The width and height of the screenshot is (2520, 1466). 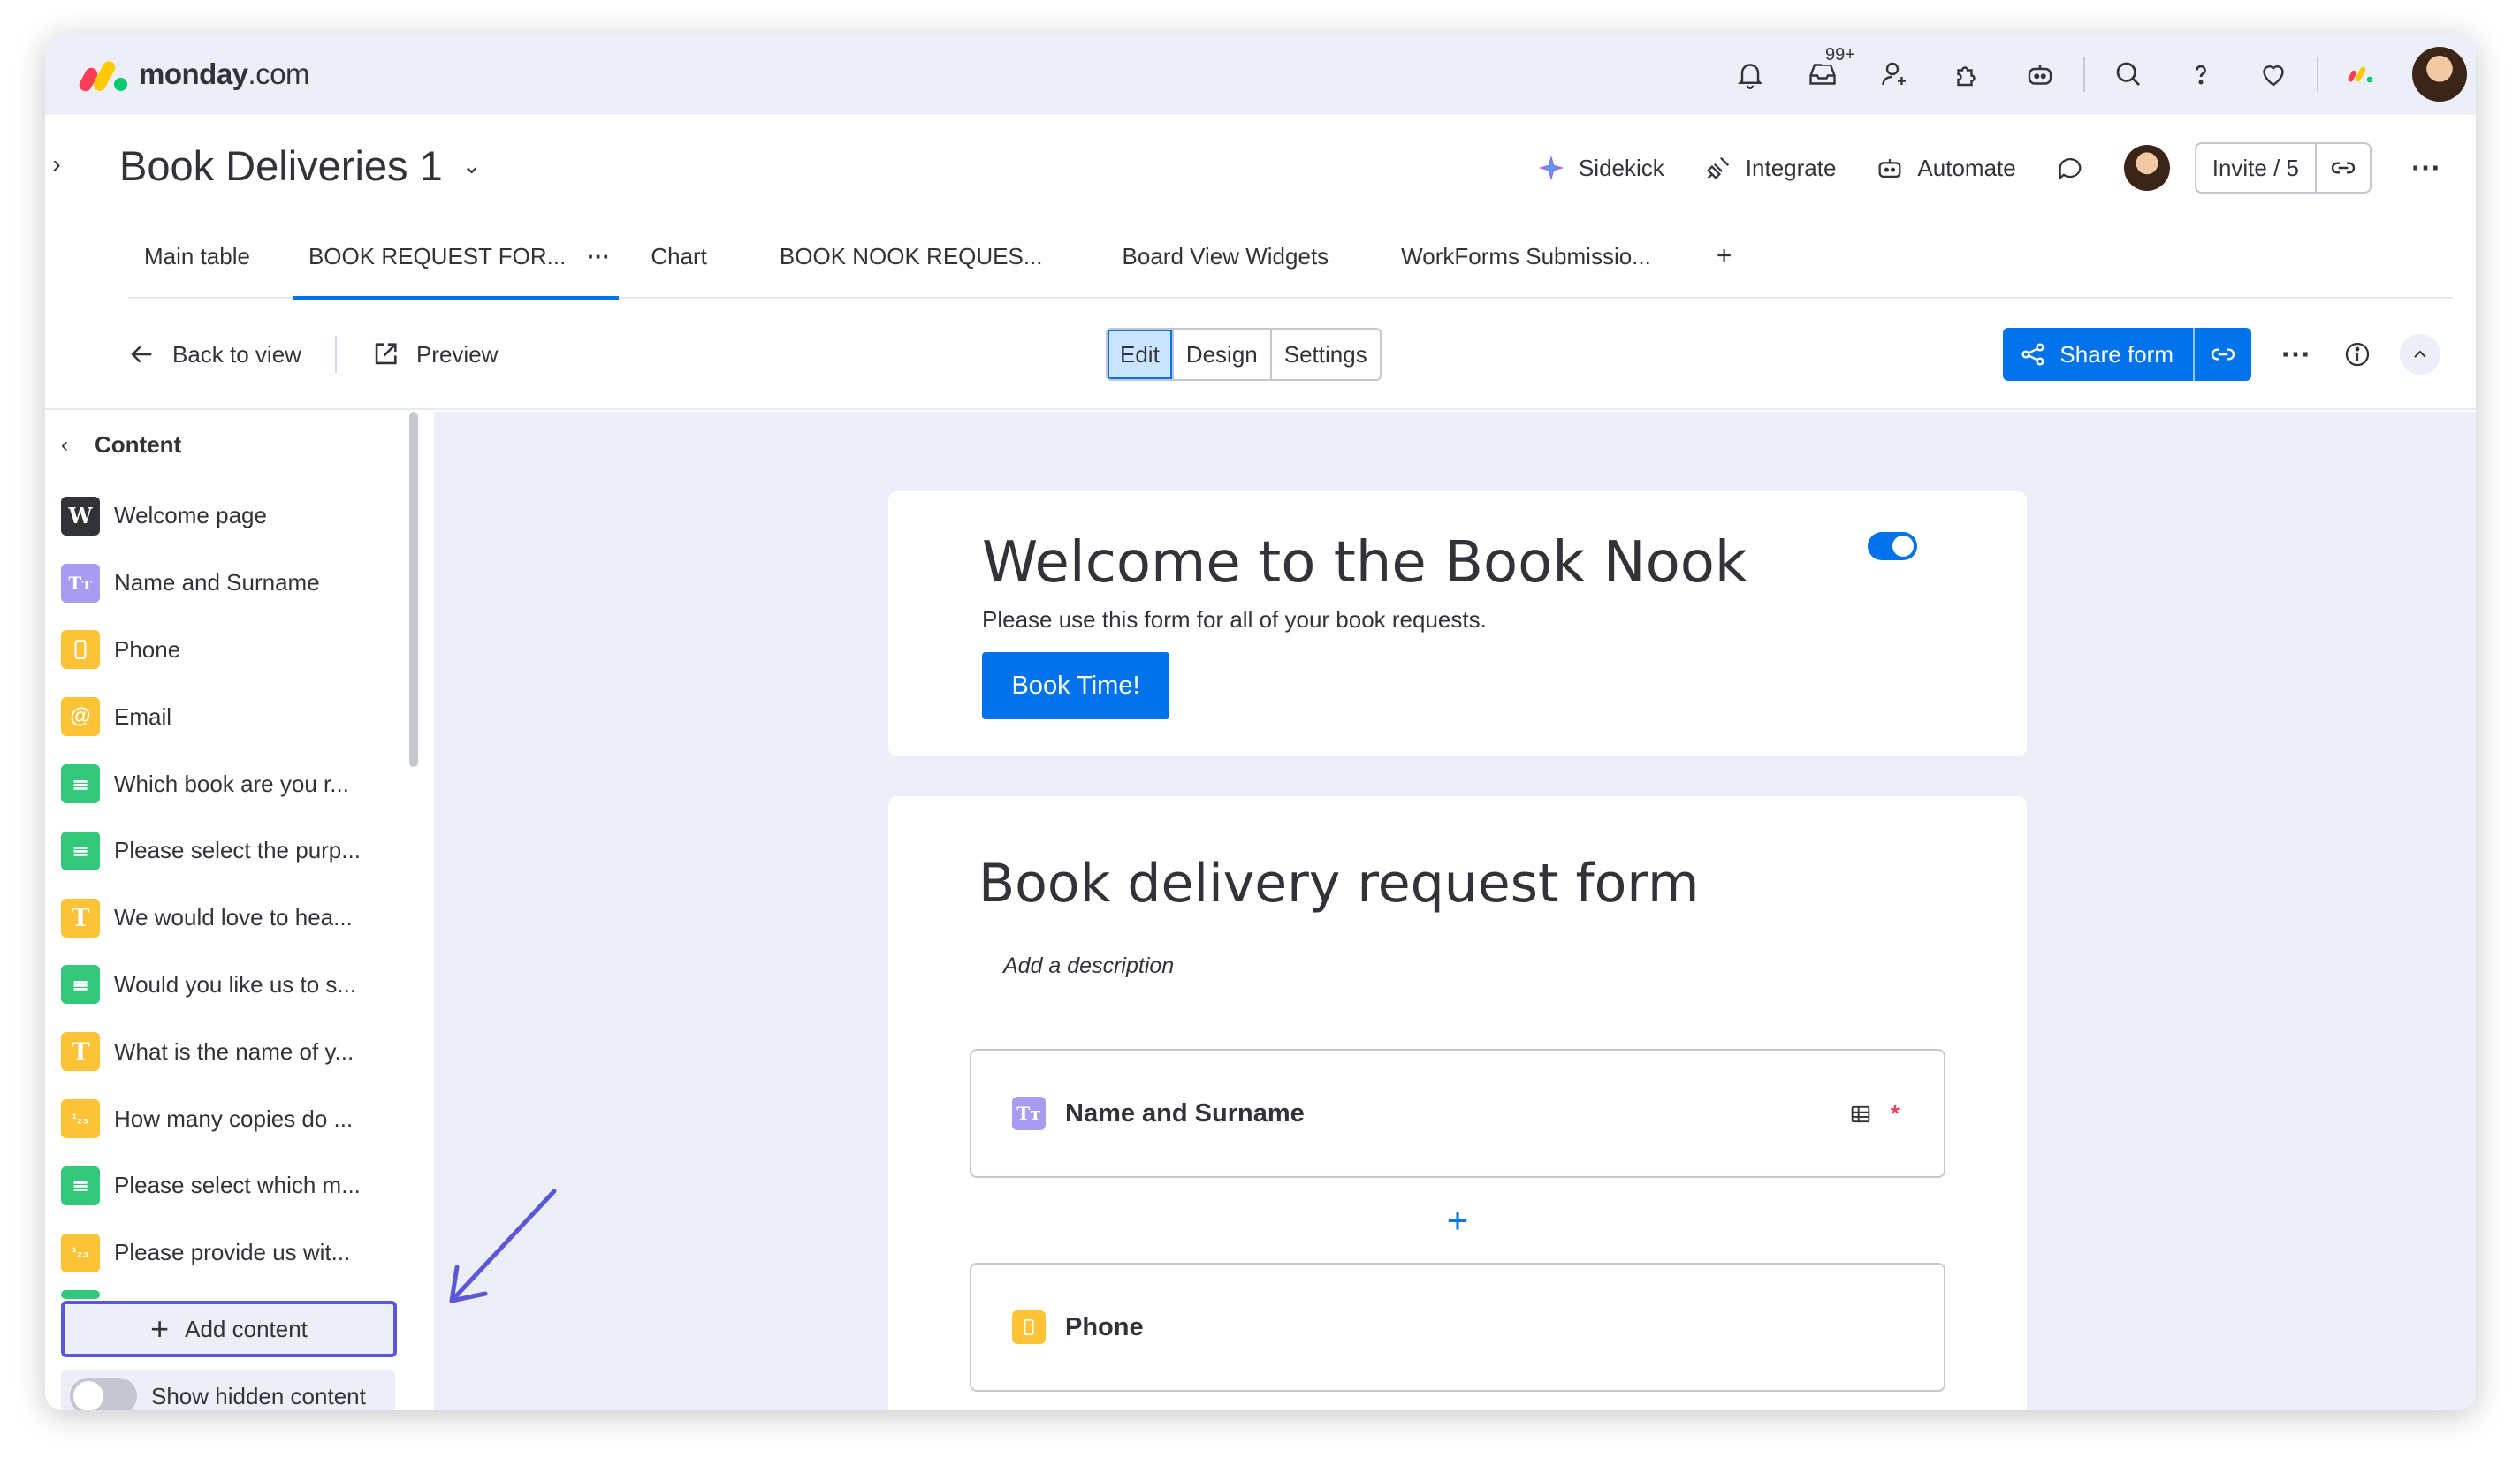 What do you see at coordinates (2040, 74) in the screenshot?
I see `ai-robot-icon` at bounding box center [2040, 74].